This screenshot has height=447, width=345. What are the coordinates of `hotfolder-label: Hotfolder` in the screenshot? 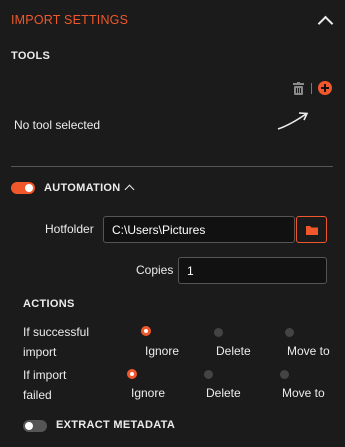 It's located at (69, 229).